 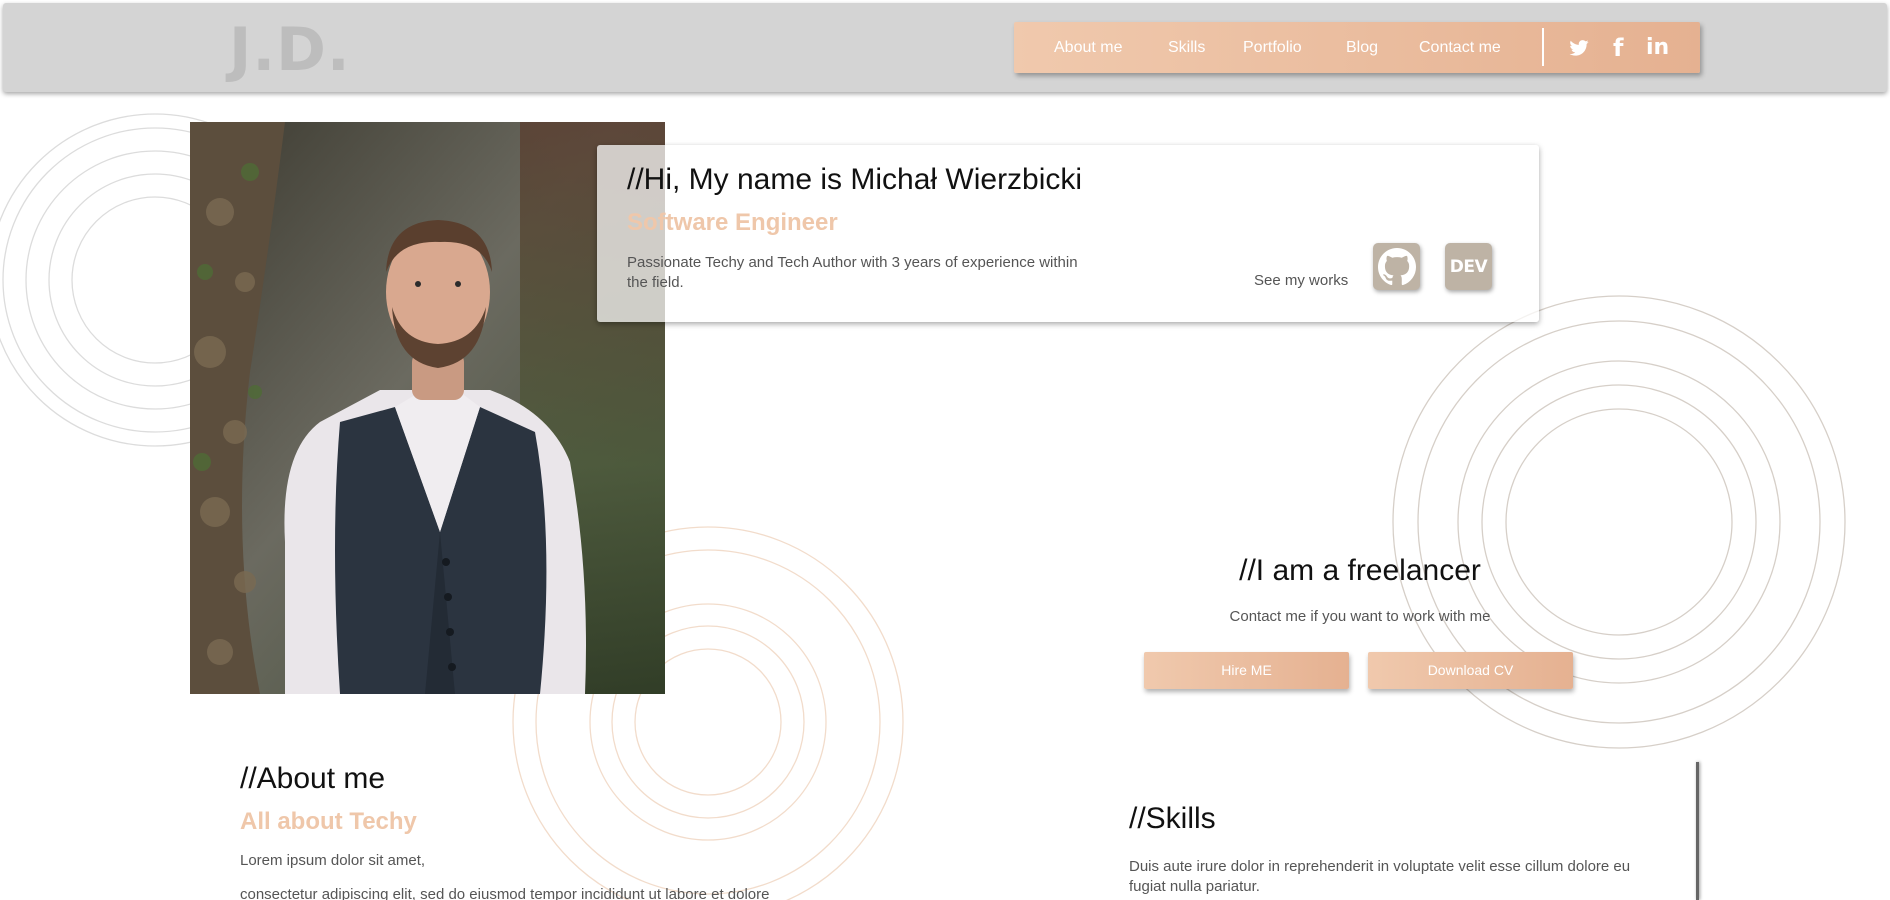 What do you see at coordinates (1460, 47) in the screenshot?
I see `nav-contact-me: Contact me` at bounding box center [1460, 47].